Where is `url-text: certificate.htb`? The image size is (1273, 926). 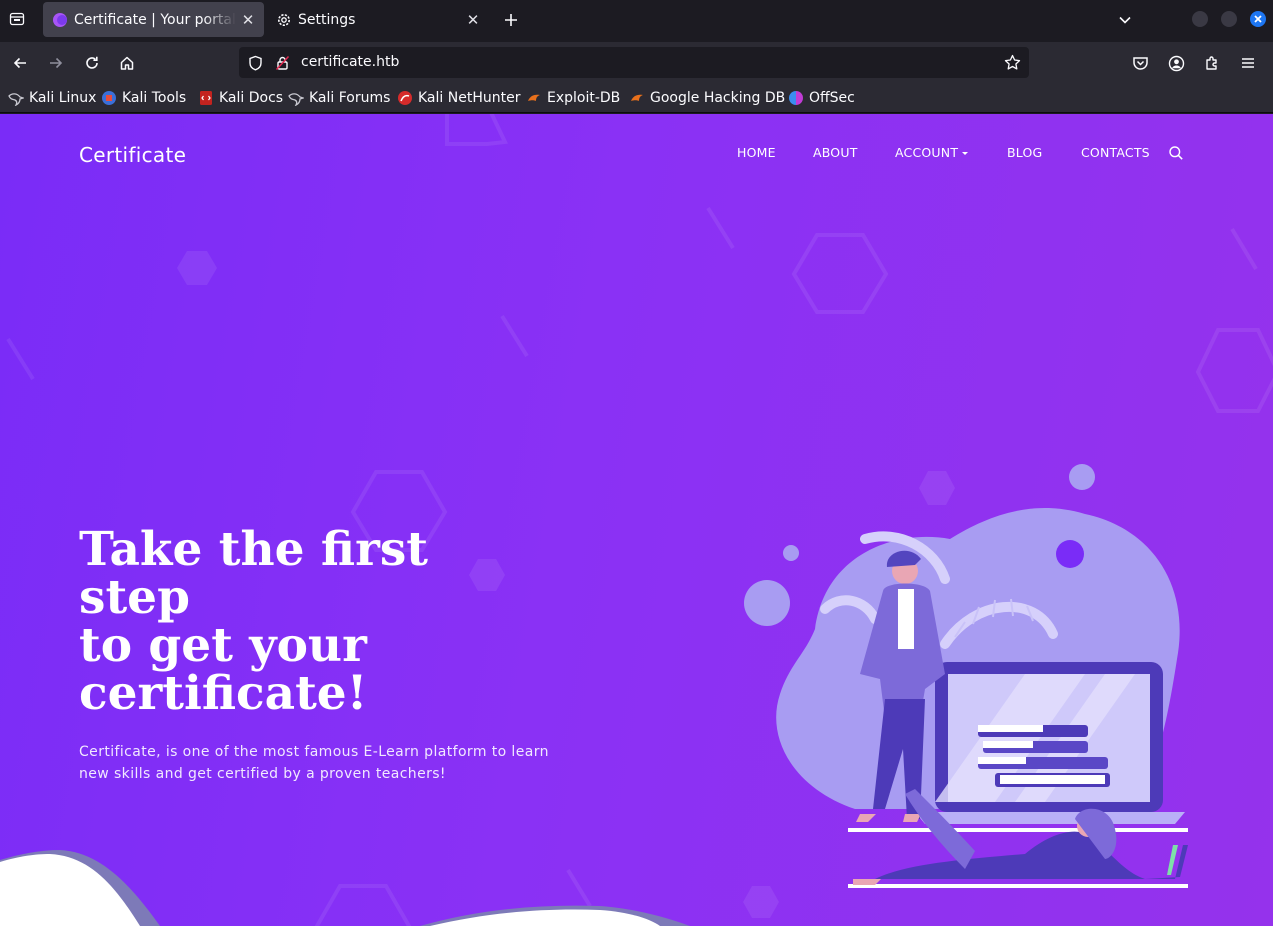 url-text: certificate.htb is located at coordinates (350, 62).